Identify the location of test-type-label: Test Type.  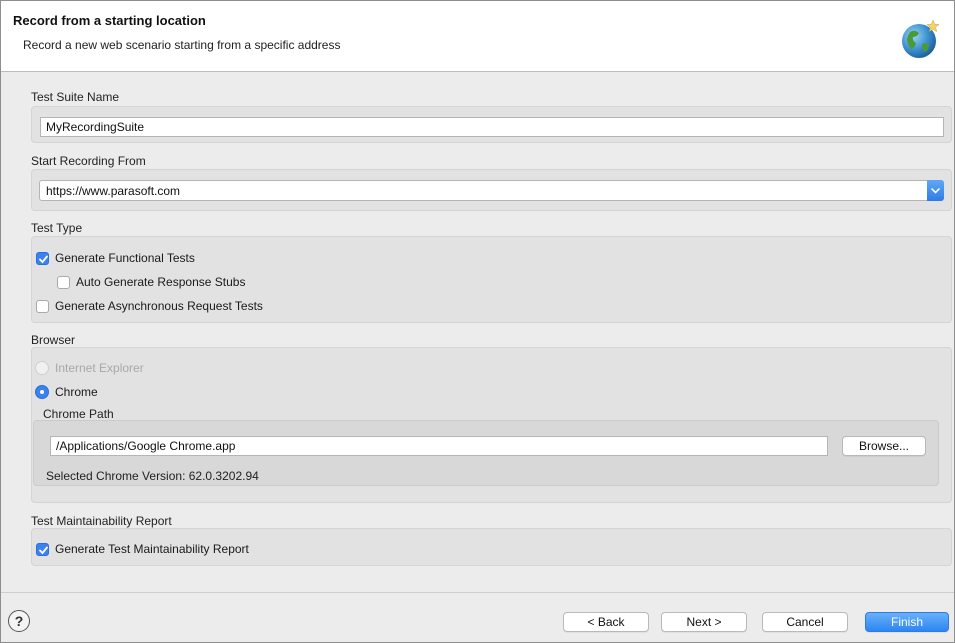
(57, 228).